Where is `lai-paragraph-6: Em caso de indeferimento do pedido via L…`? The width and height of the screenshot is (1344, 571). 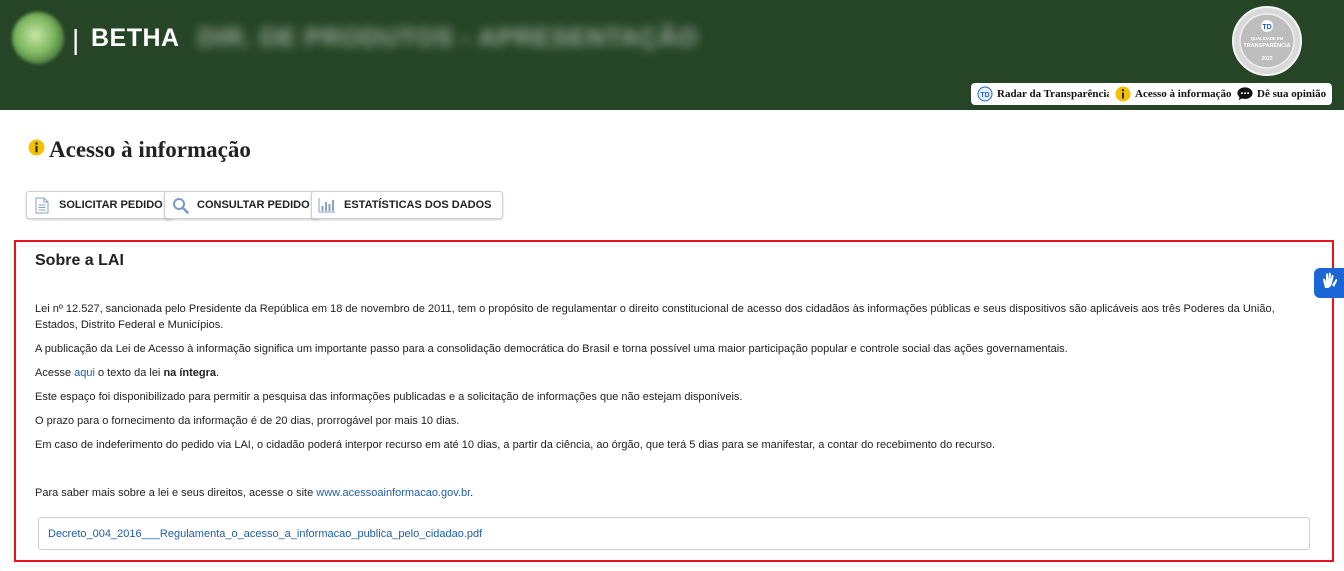 lai-paragraph-6: Em caso de indeferimento do pedido via L… is located at coordinates (515, 445).